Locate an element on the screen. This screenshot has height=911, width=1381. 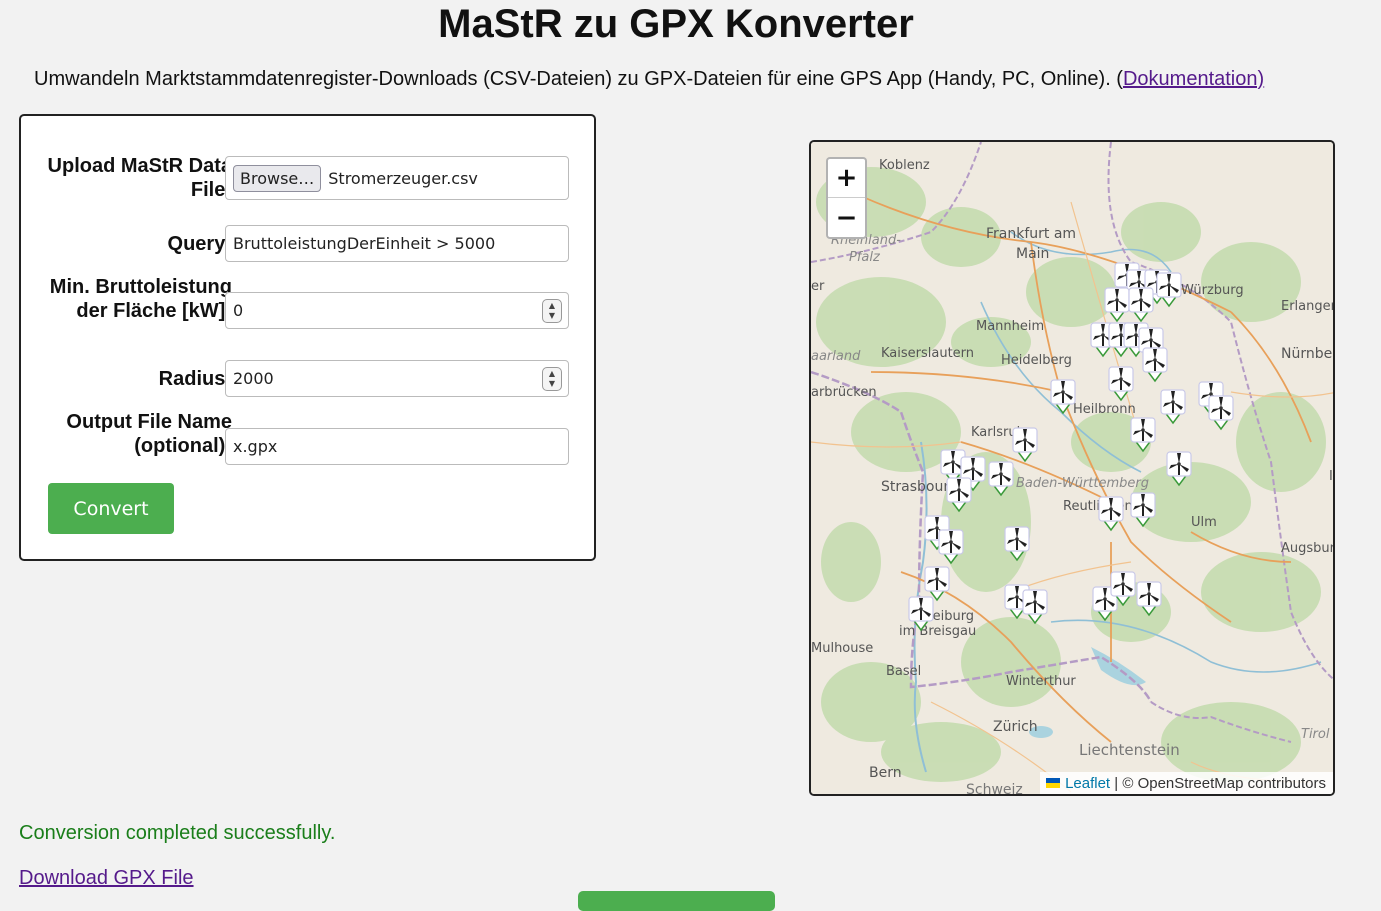
svg-text: Pfalz is located at coordinates (865, 257).